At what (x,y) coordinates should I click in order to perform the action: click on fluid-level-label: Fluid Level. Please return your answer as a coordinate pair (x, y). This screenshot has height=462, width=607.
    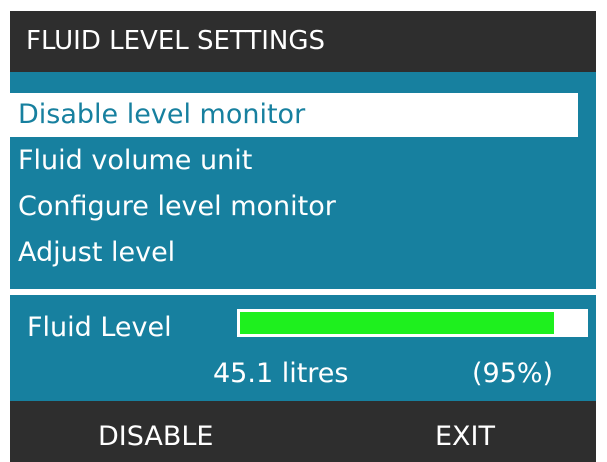
    Looking at the image, I should click on (99, 327).